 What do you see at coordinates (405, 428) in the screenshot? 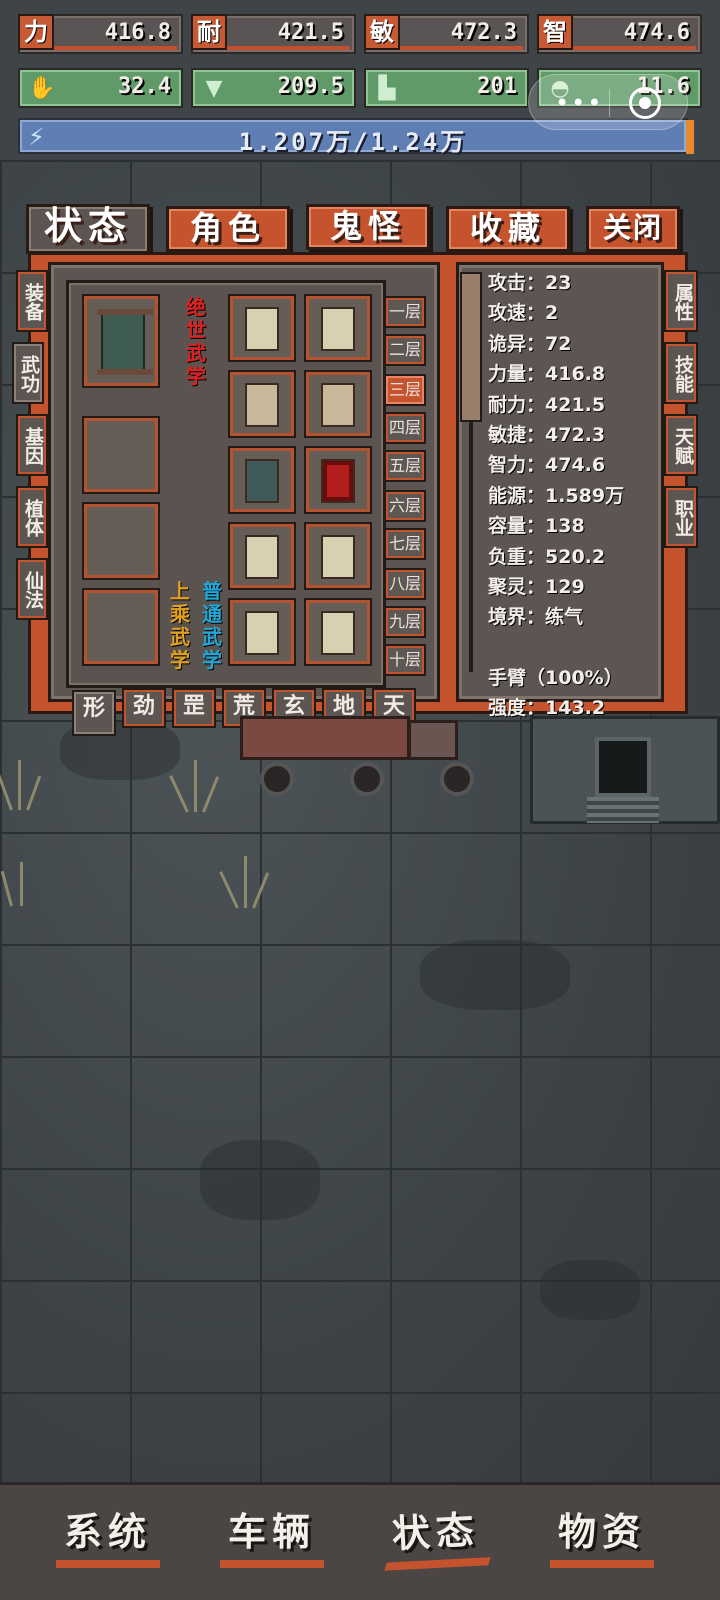
I see `level-tab-4: 四层` at bounding box center [405, 428].